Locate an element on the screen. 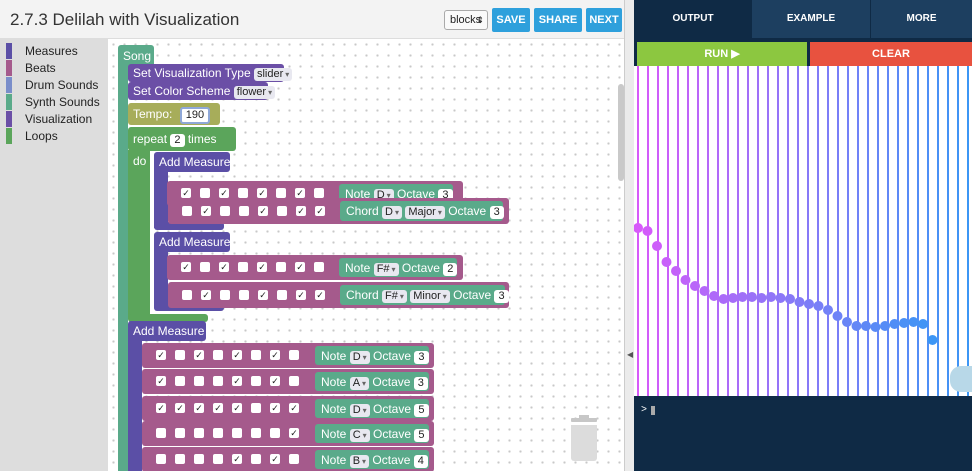  collapse-arrow-icon: ◀ is located at coordinates (630, 354).